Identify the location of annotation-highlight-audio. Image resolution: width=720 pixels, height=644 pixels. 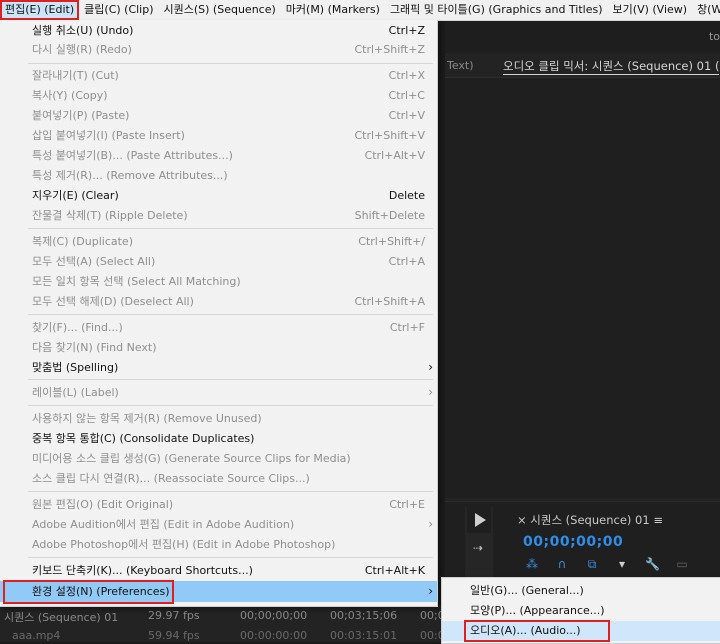
(537, 631).